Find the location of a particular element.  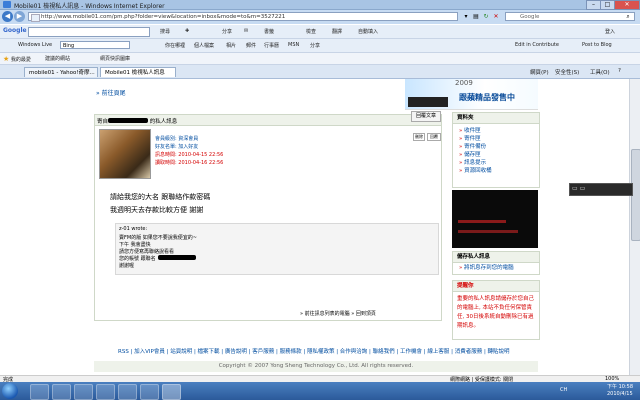

start-button is located at coordinates (10, 391).